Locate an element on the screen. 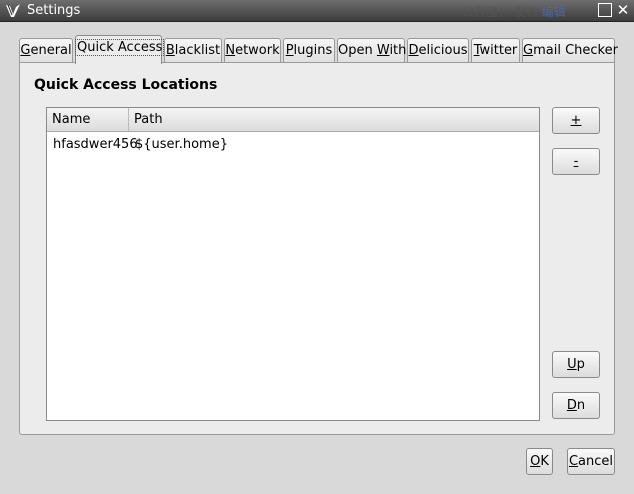  tab-blacklist-label: Blacklist is located at coordinates (193, 50).